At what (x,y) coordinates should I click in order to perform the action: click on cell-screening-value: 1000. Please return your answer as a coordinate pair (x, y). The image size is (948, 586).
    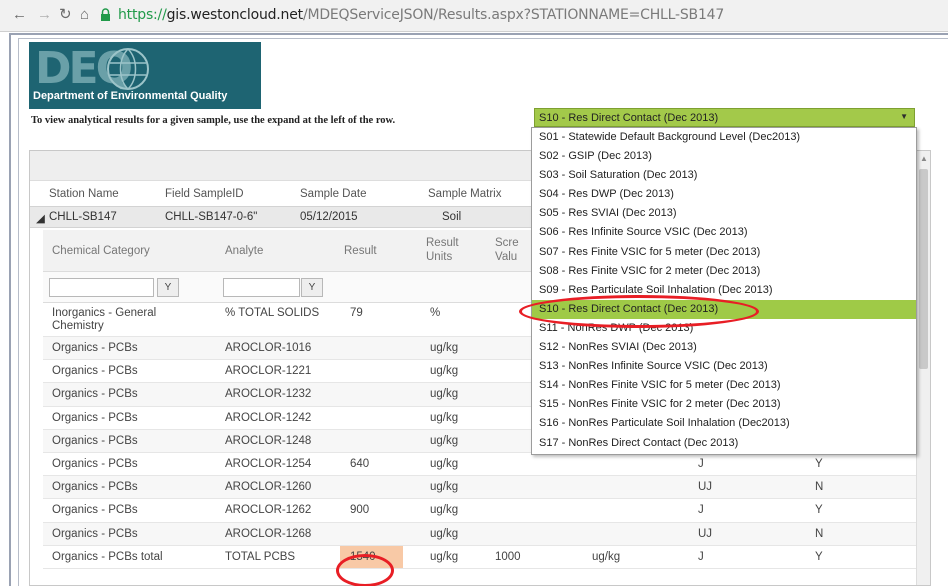
    Looking at the image, I should click on (508, 556).